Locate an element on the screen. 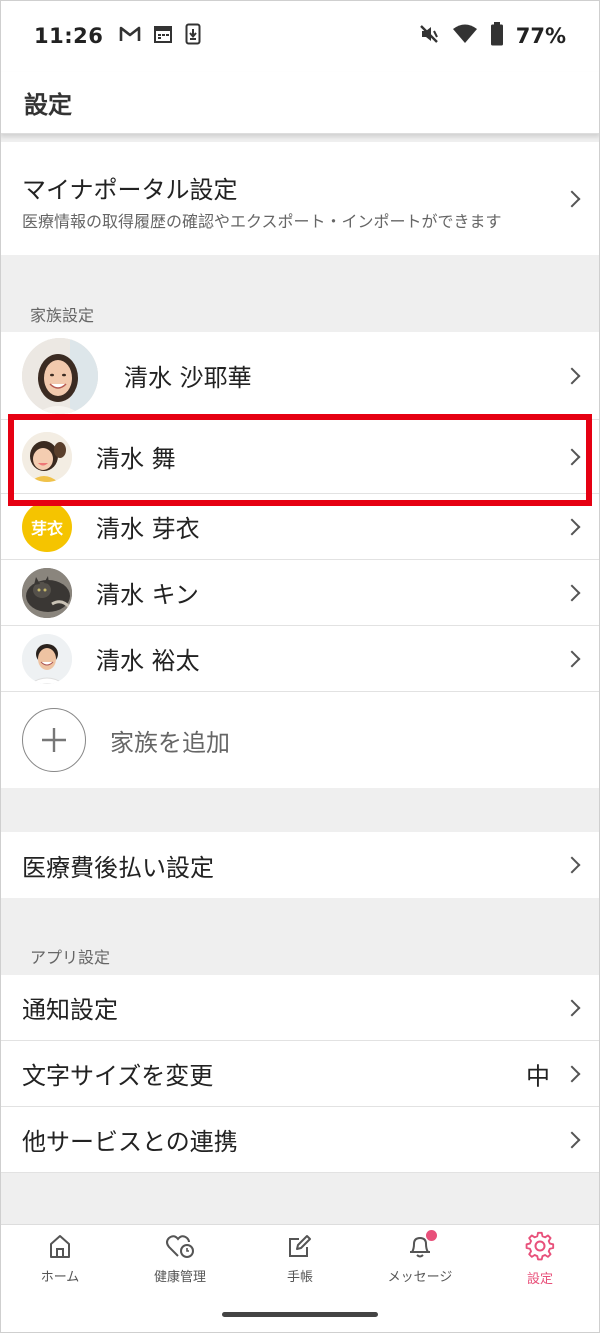 Image resolution: width=600 pixels, height=1333 pixels. gear-icon is located at coordinates (540, 1248).